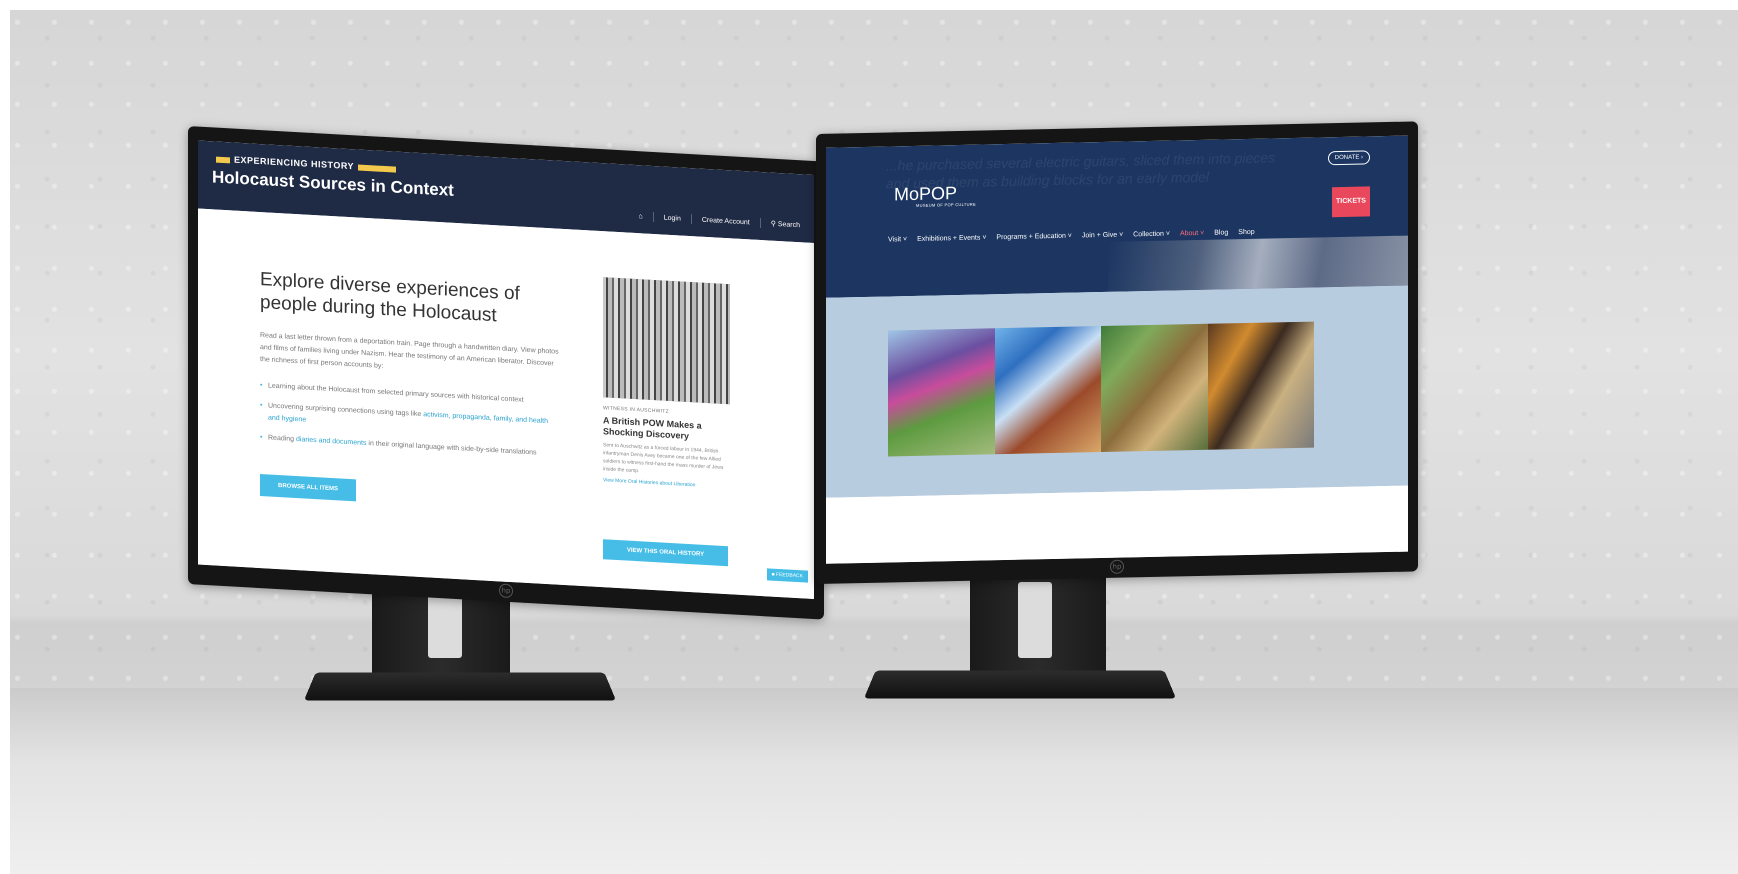 This screenshot has height=874, width=1738. I want to click on logo-subtitle: MUSEUM OF POP CULTURE, so click(946, 204).